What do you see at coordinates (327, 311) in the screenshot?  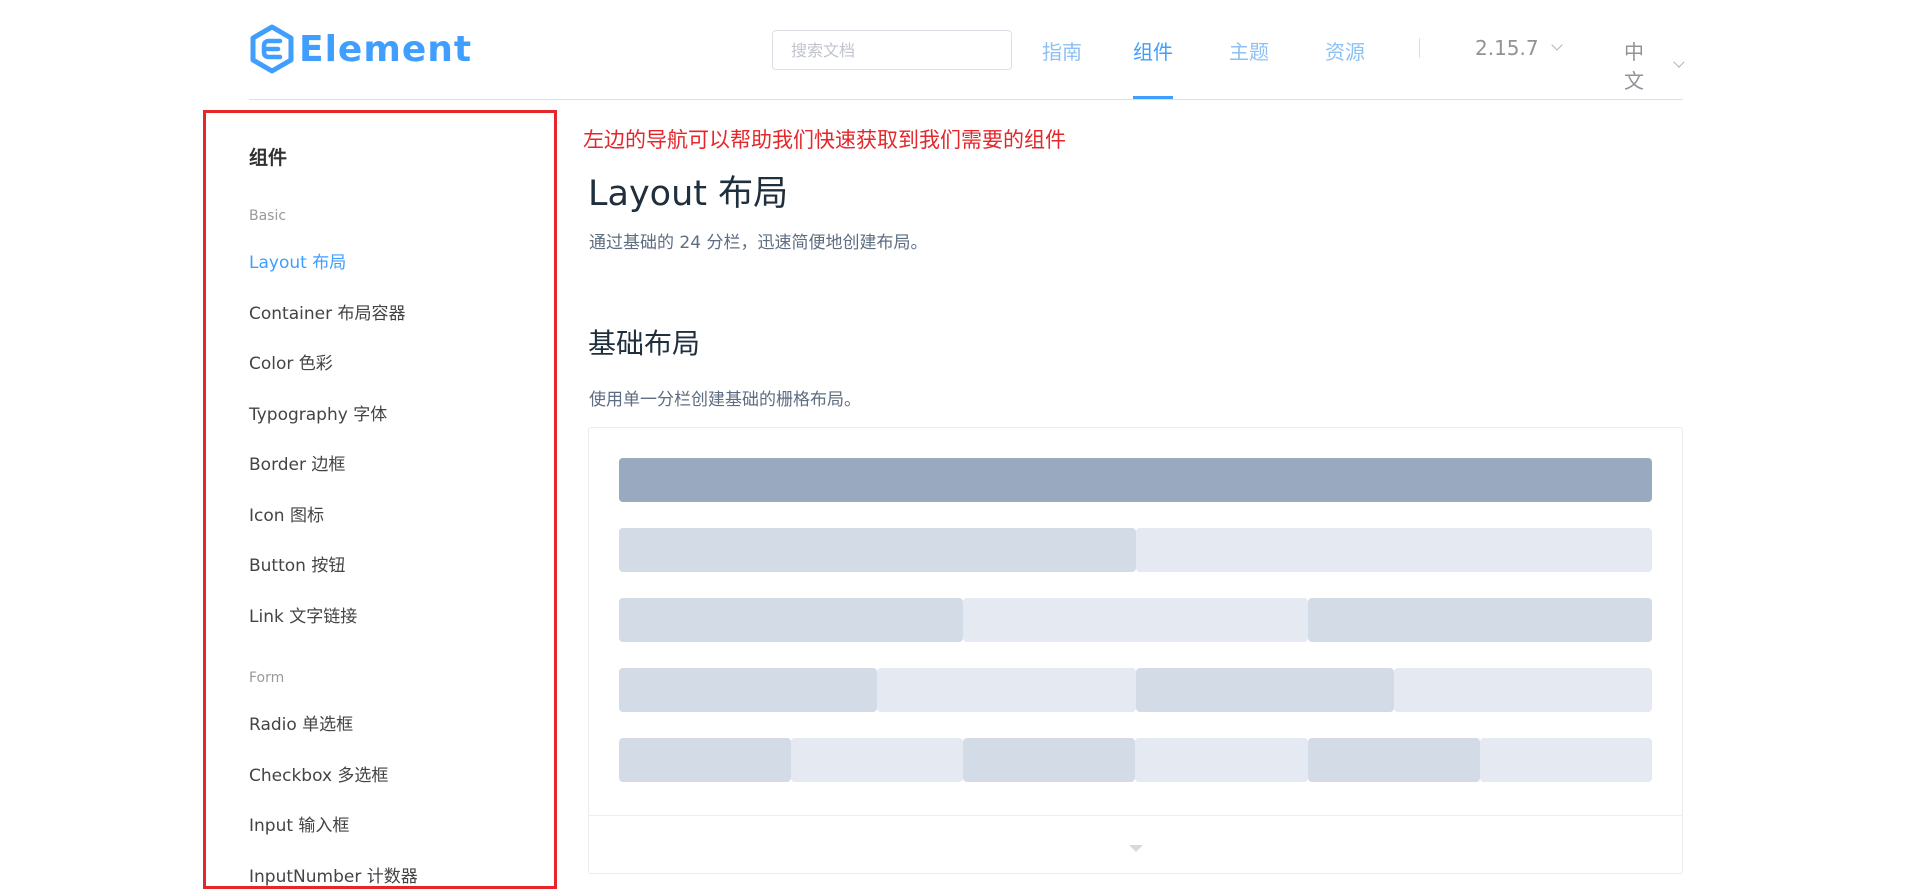 I see `sidebar-item-container: Container 布局容器` at bounding box center [327, 311].